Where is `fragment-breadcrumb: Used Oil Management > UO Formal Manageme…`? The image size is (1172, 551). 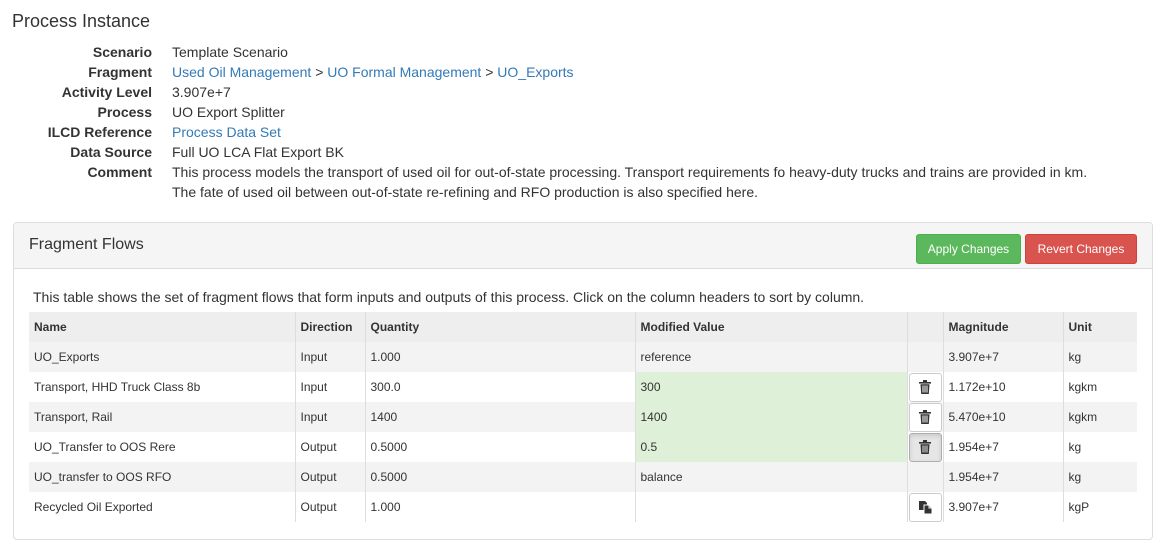
fragment-breadcrumb: Used Oil Management > UO Formal Manageme… is located at coordinates (652, 72).